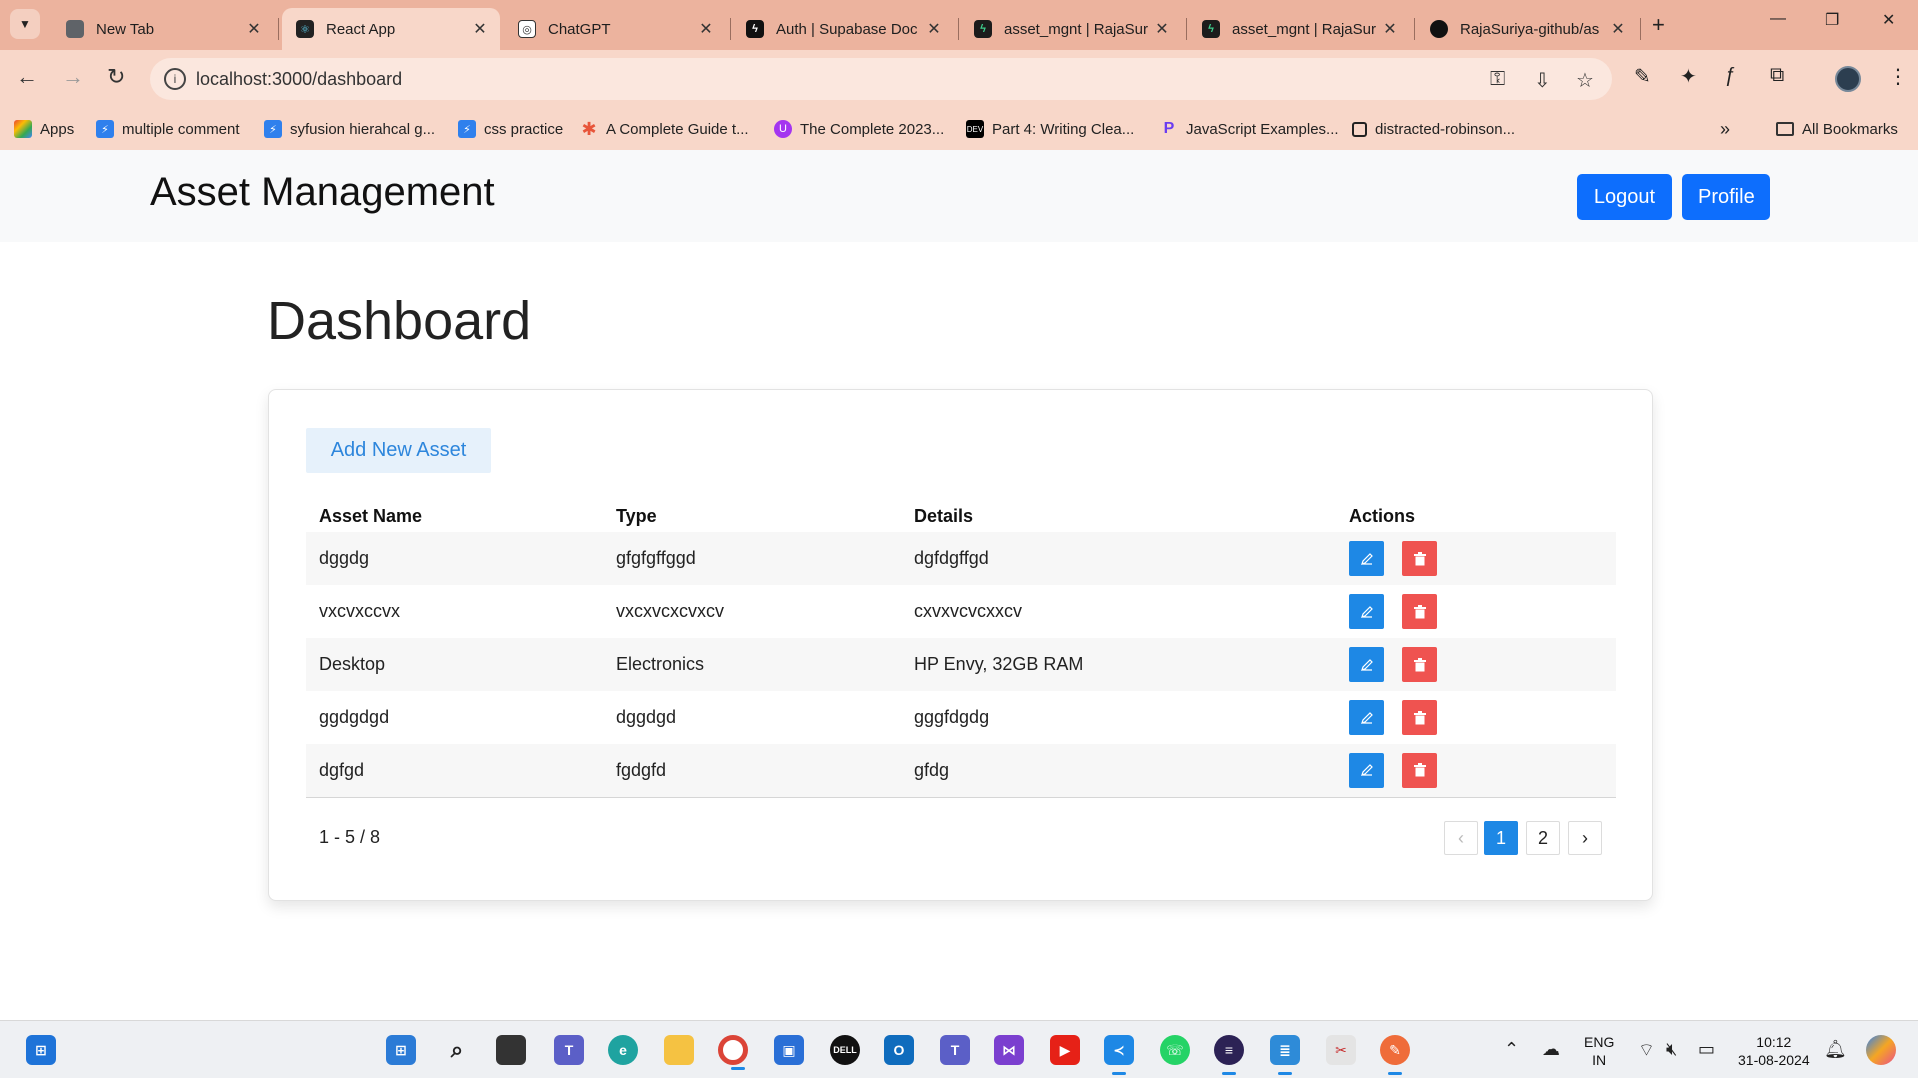 The height and width of the screenshot is (1078, 1918). Describe the element at coordinates (322, 192) in the screenshot. I see `app-brand: Asset Management` at that location.